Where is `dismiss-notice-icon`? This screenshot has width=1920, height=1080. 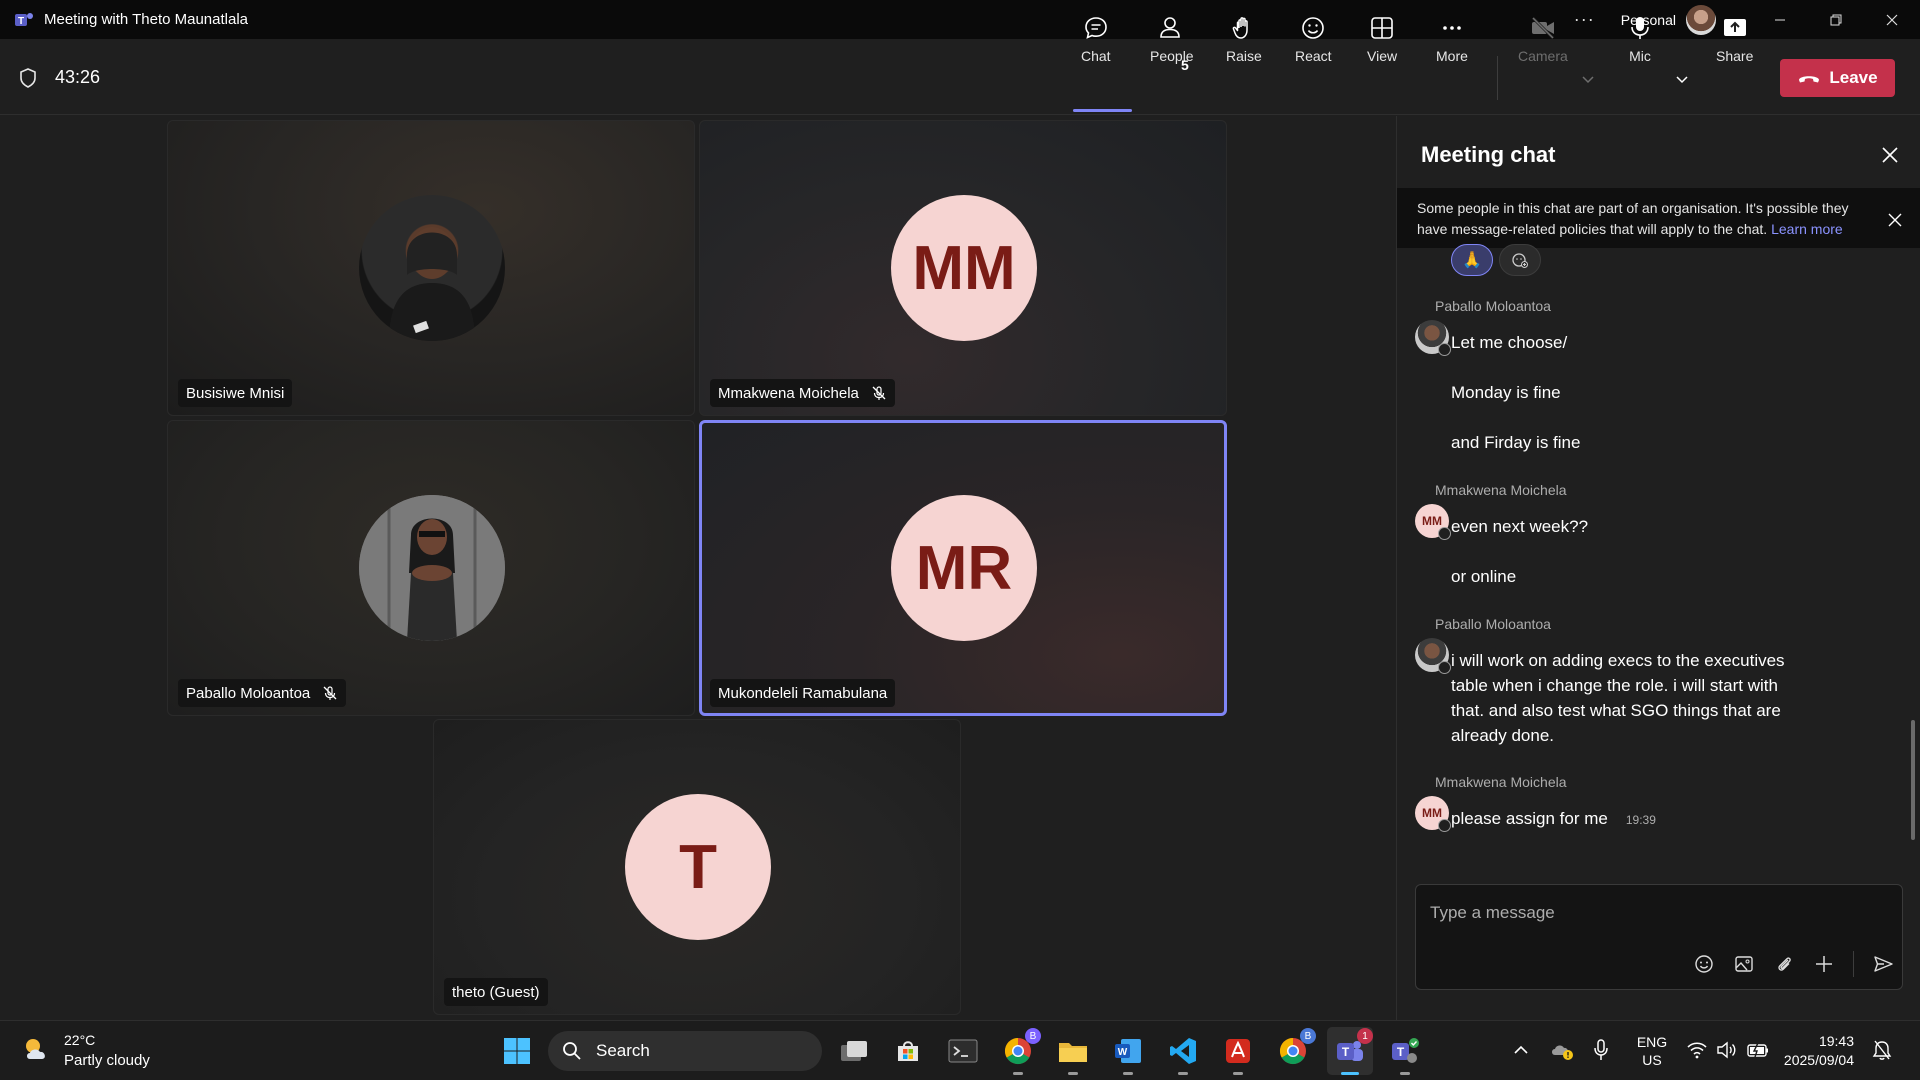
dismiss-notice-icon is located at coordinates (1895, 220).